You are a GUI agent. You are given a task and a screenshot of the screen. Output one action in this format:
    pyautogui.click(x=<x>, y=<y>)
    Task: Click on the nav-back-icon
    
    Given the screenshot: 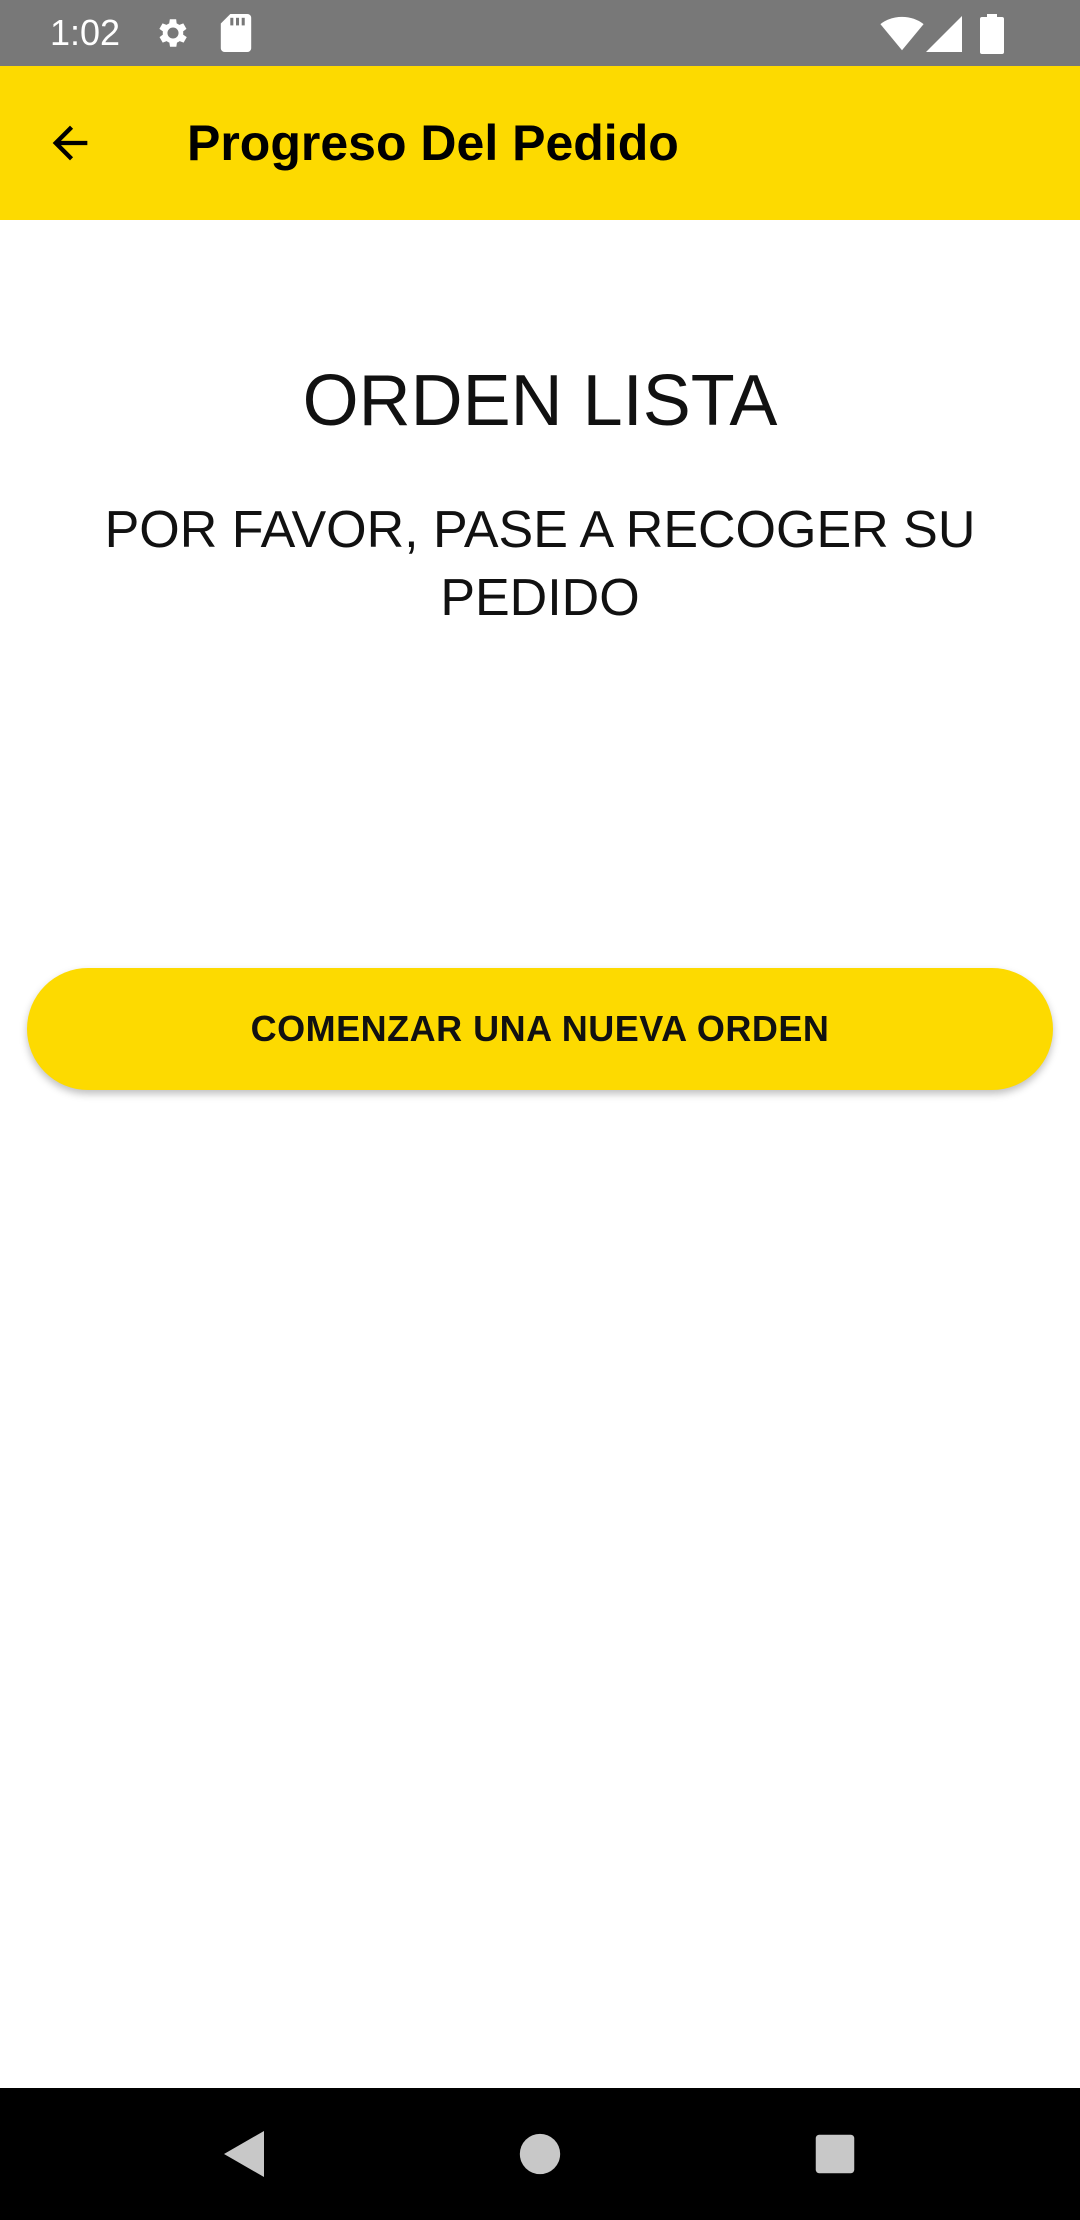 What is the action you would take?
    pyautogui.click(x=244, y=2154)
    